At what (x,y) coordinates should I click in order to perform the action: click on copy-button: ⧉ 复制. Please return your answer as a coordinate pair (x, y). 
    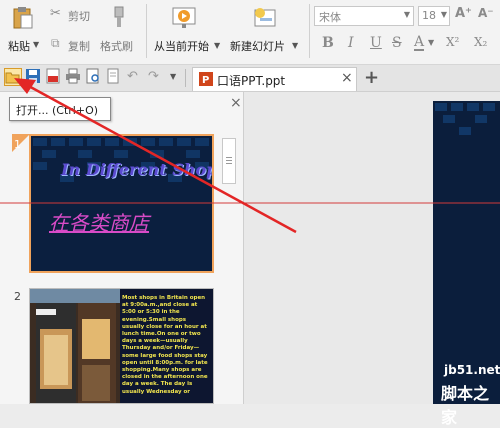
    Looking at the image, I should click on (74, 45).